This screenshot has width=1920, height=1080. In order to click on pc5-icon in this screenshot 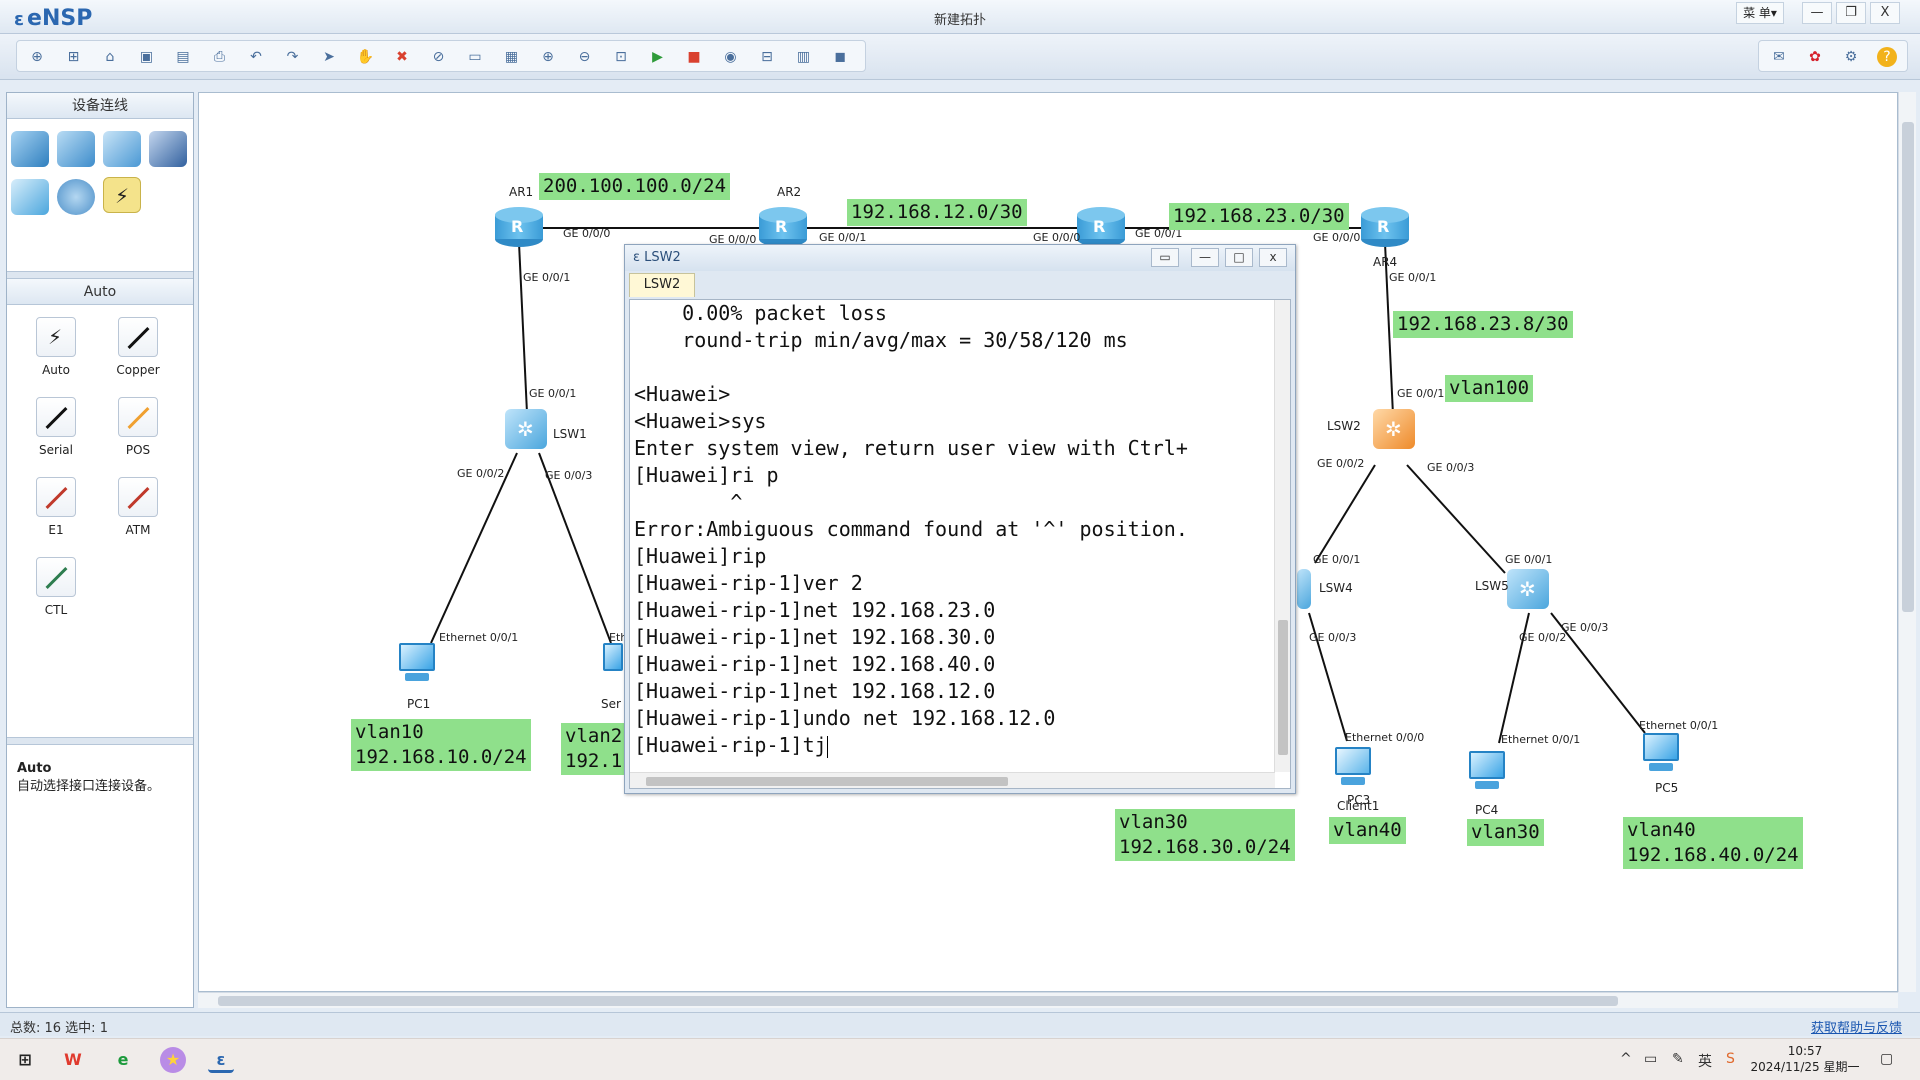, I will do `click(1661, 754)`.